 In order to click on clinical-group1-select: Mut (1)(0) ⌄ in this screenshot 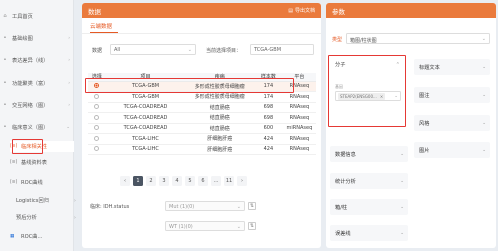, I will do `click(205, 206)`.